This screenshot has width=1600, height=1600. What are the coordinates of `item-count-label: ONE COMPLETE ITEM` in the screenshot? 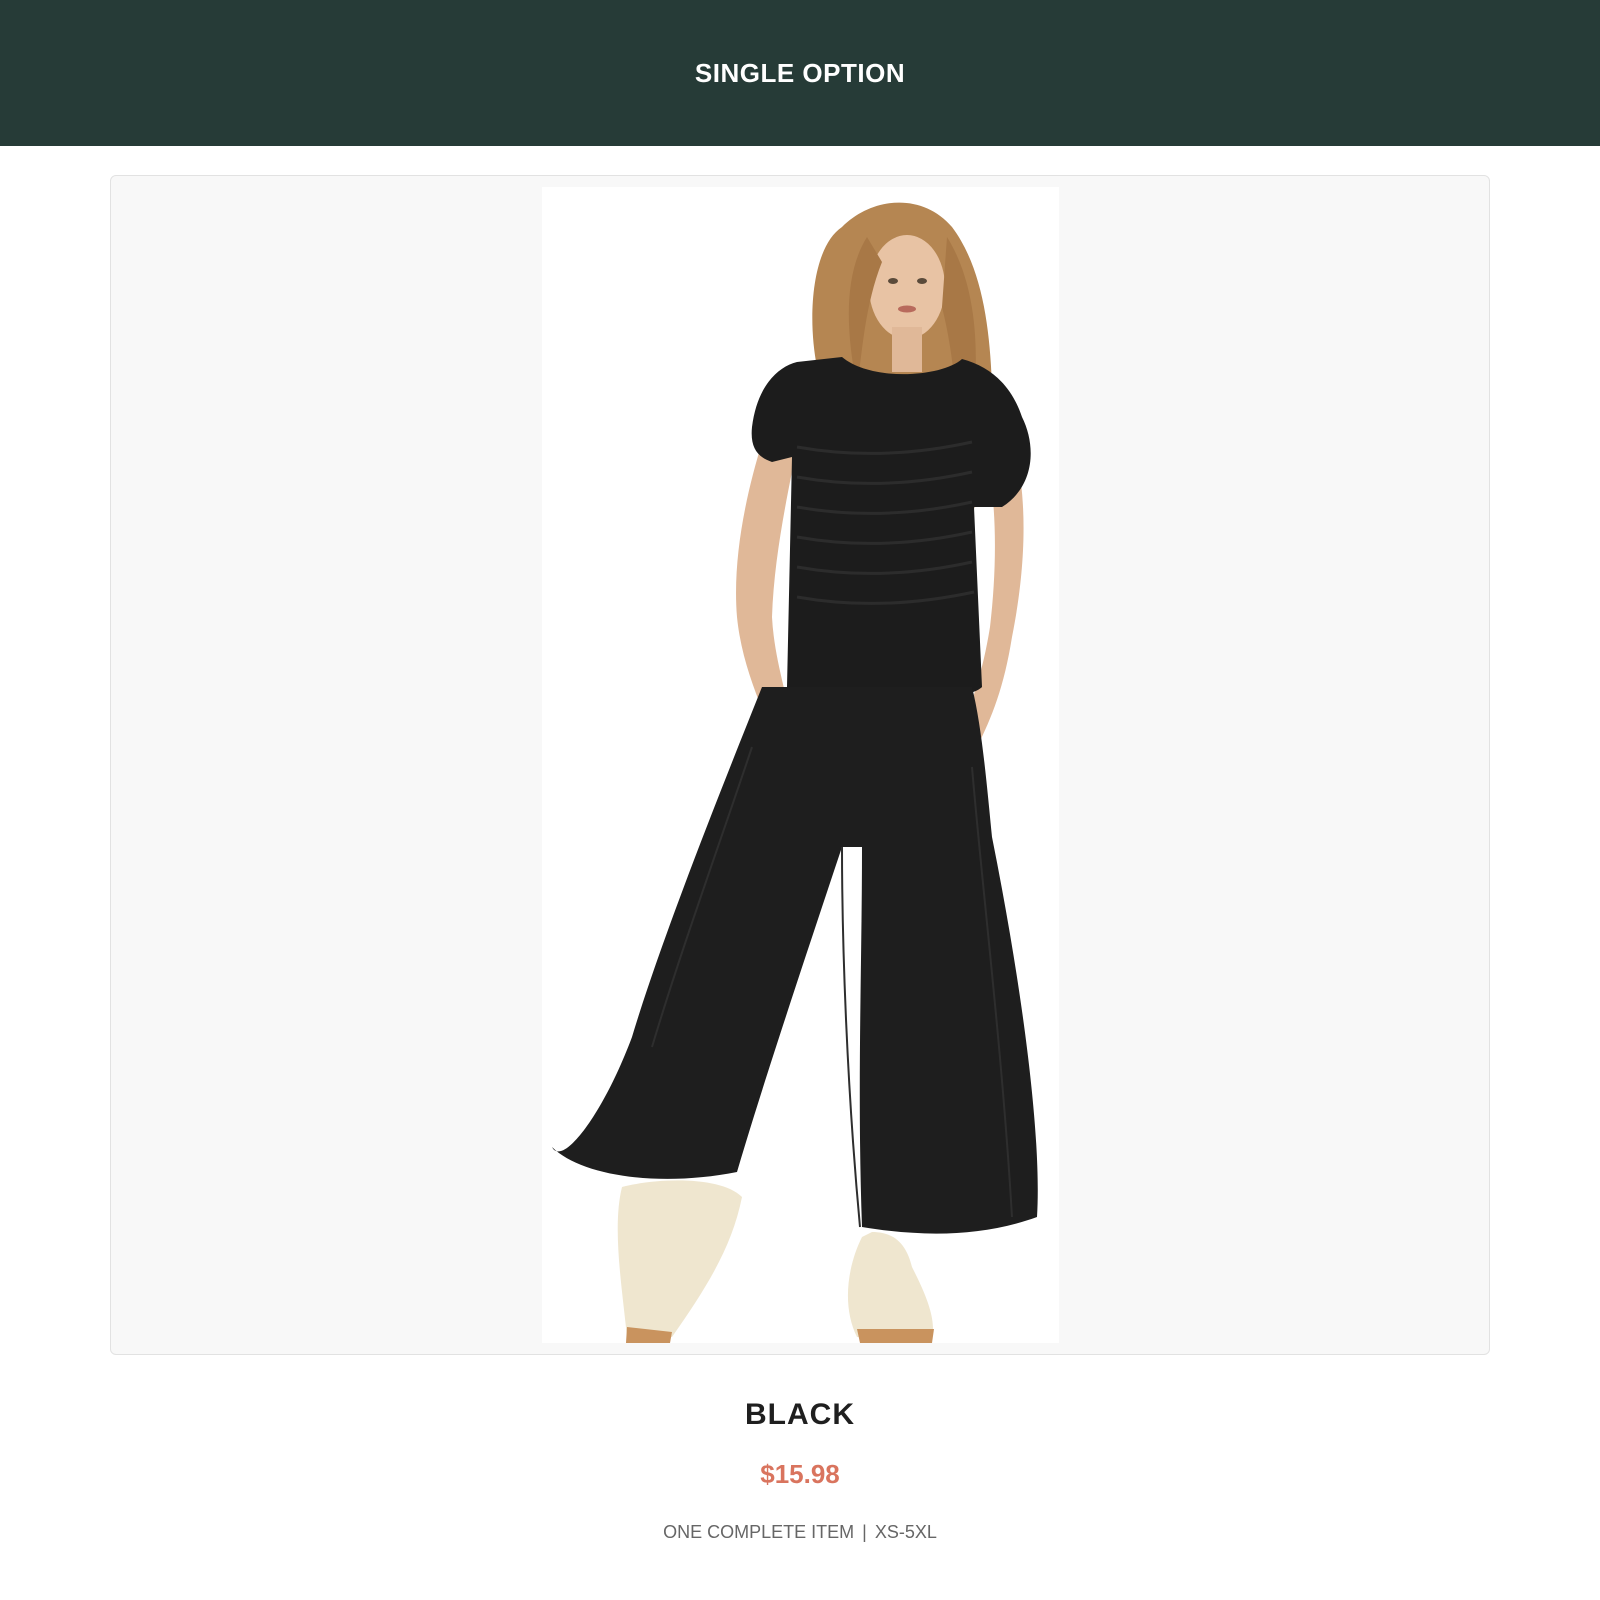 It's located at (759, 1532).